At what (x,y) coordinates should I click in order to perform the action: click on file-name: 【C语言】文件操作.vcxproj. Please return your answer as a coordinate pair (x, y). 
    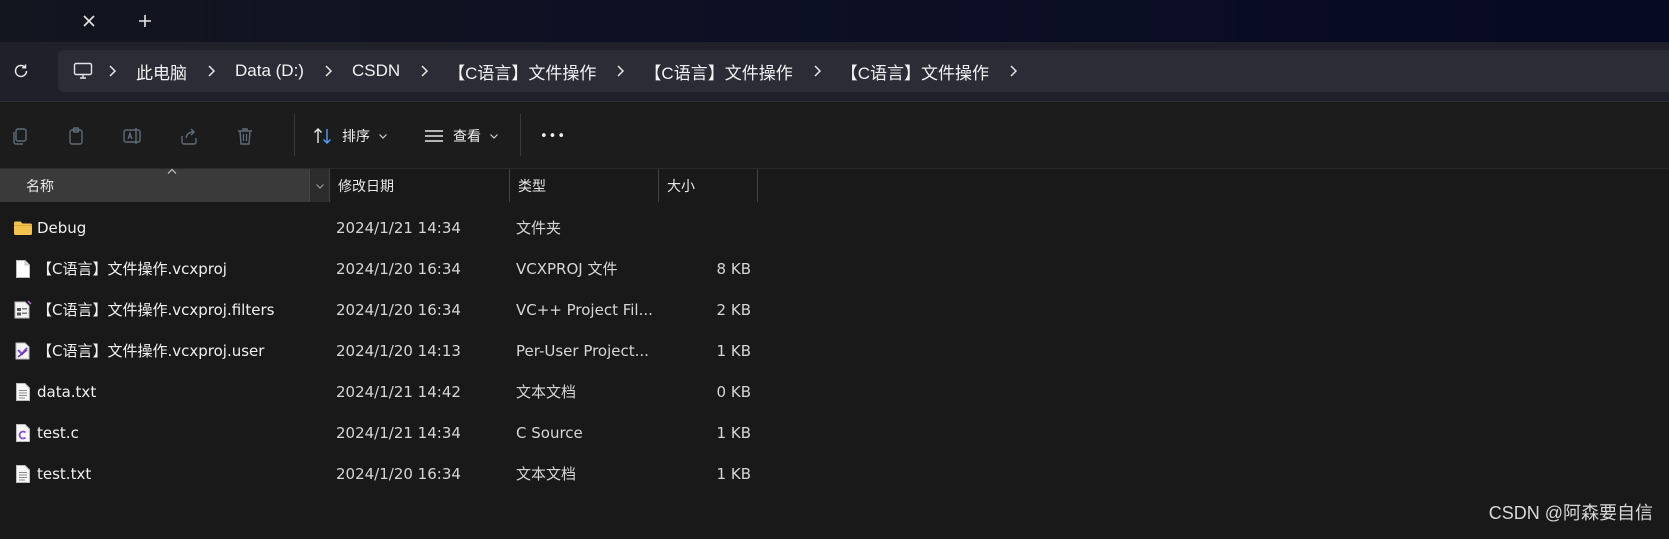
    Looking at the image, I should click on (132, 269).